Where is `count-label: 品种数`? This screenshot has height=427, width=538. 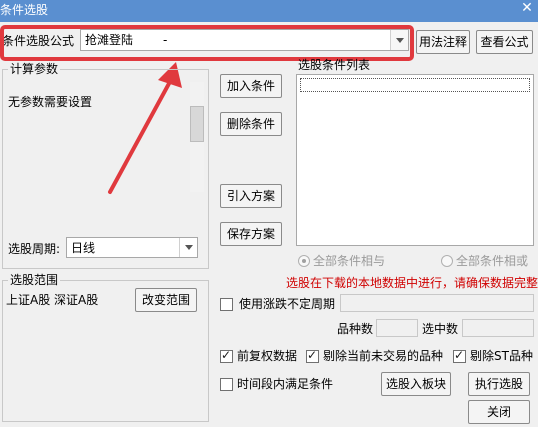 count-label: 品种数 is located at coordinates (355, 329).